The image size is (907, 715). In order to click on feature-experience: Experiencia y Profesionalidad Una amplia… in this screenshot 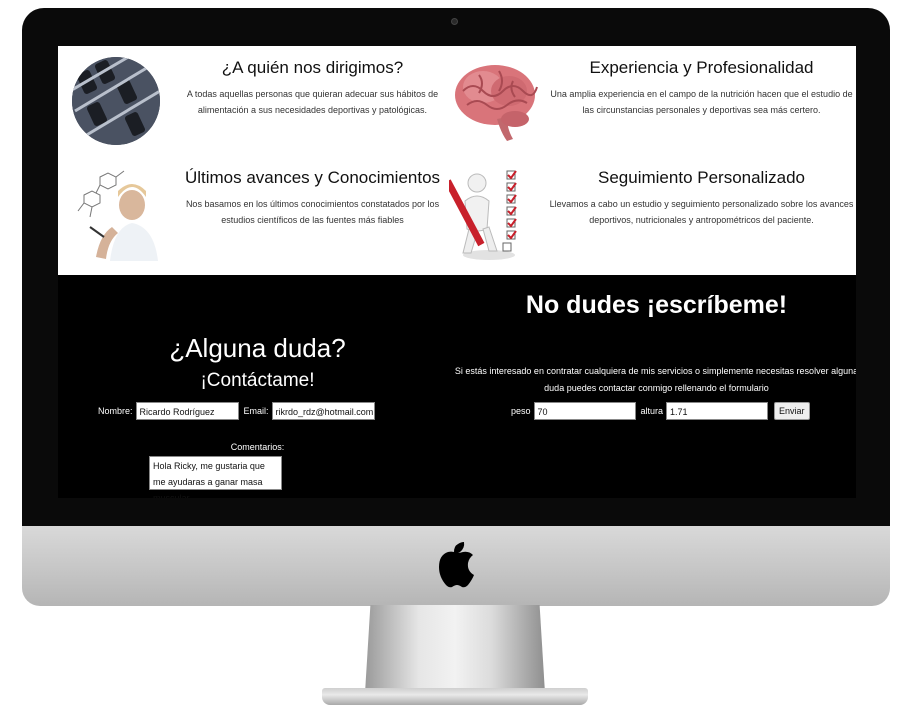, I will do `click(655, 101)`.